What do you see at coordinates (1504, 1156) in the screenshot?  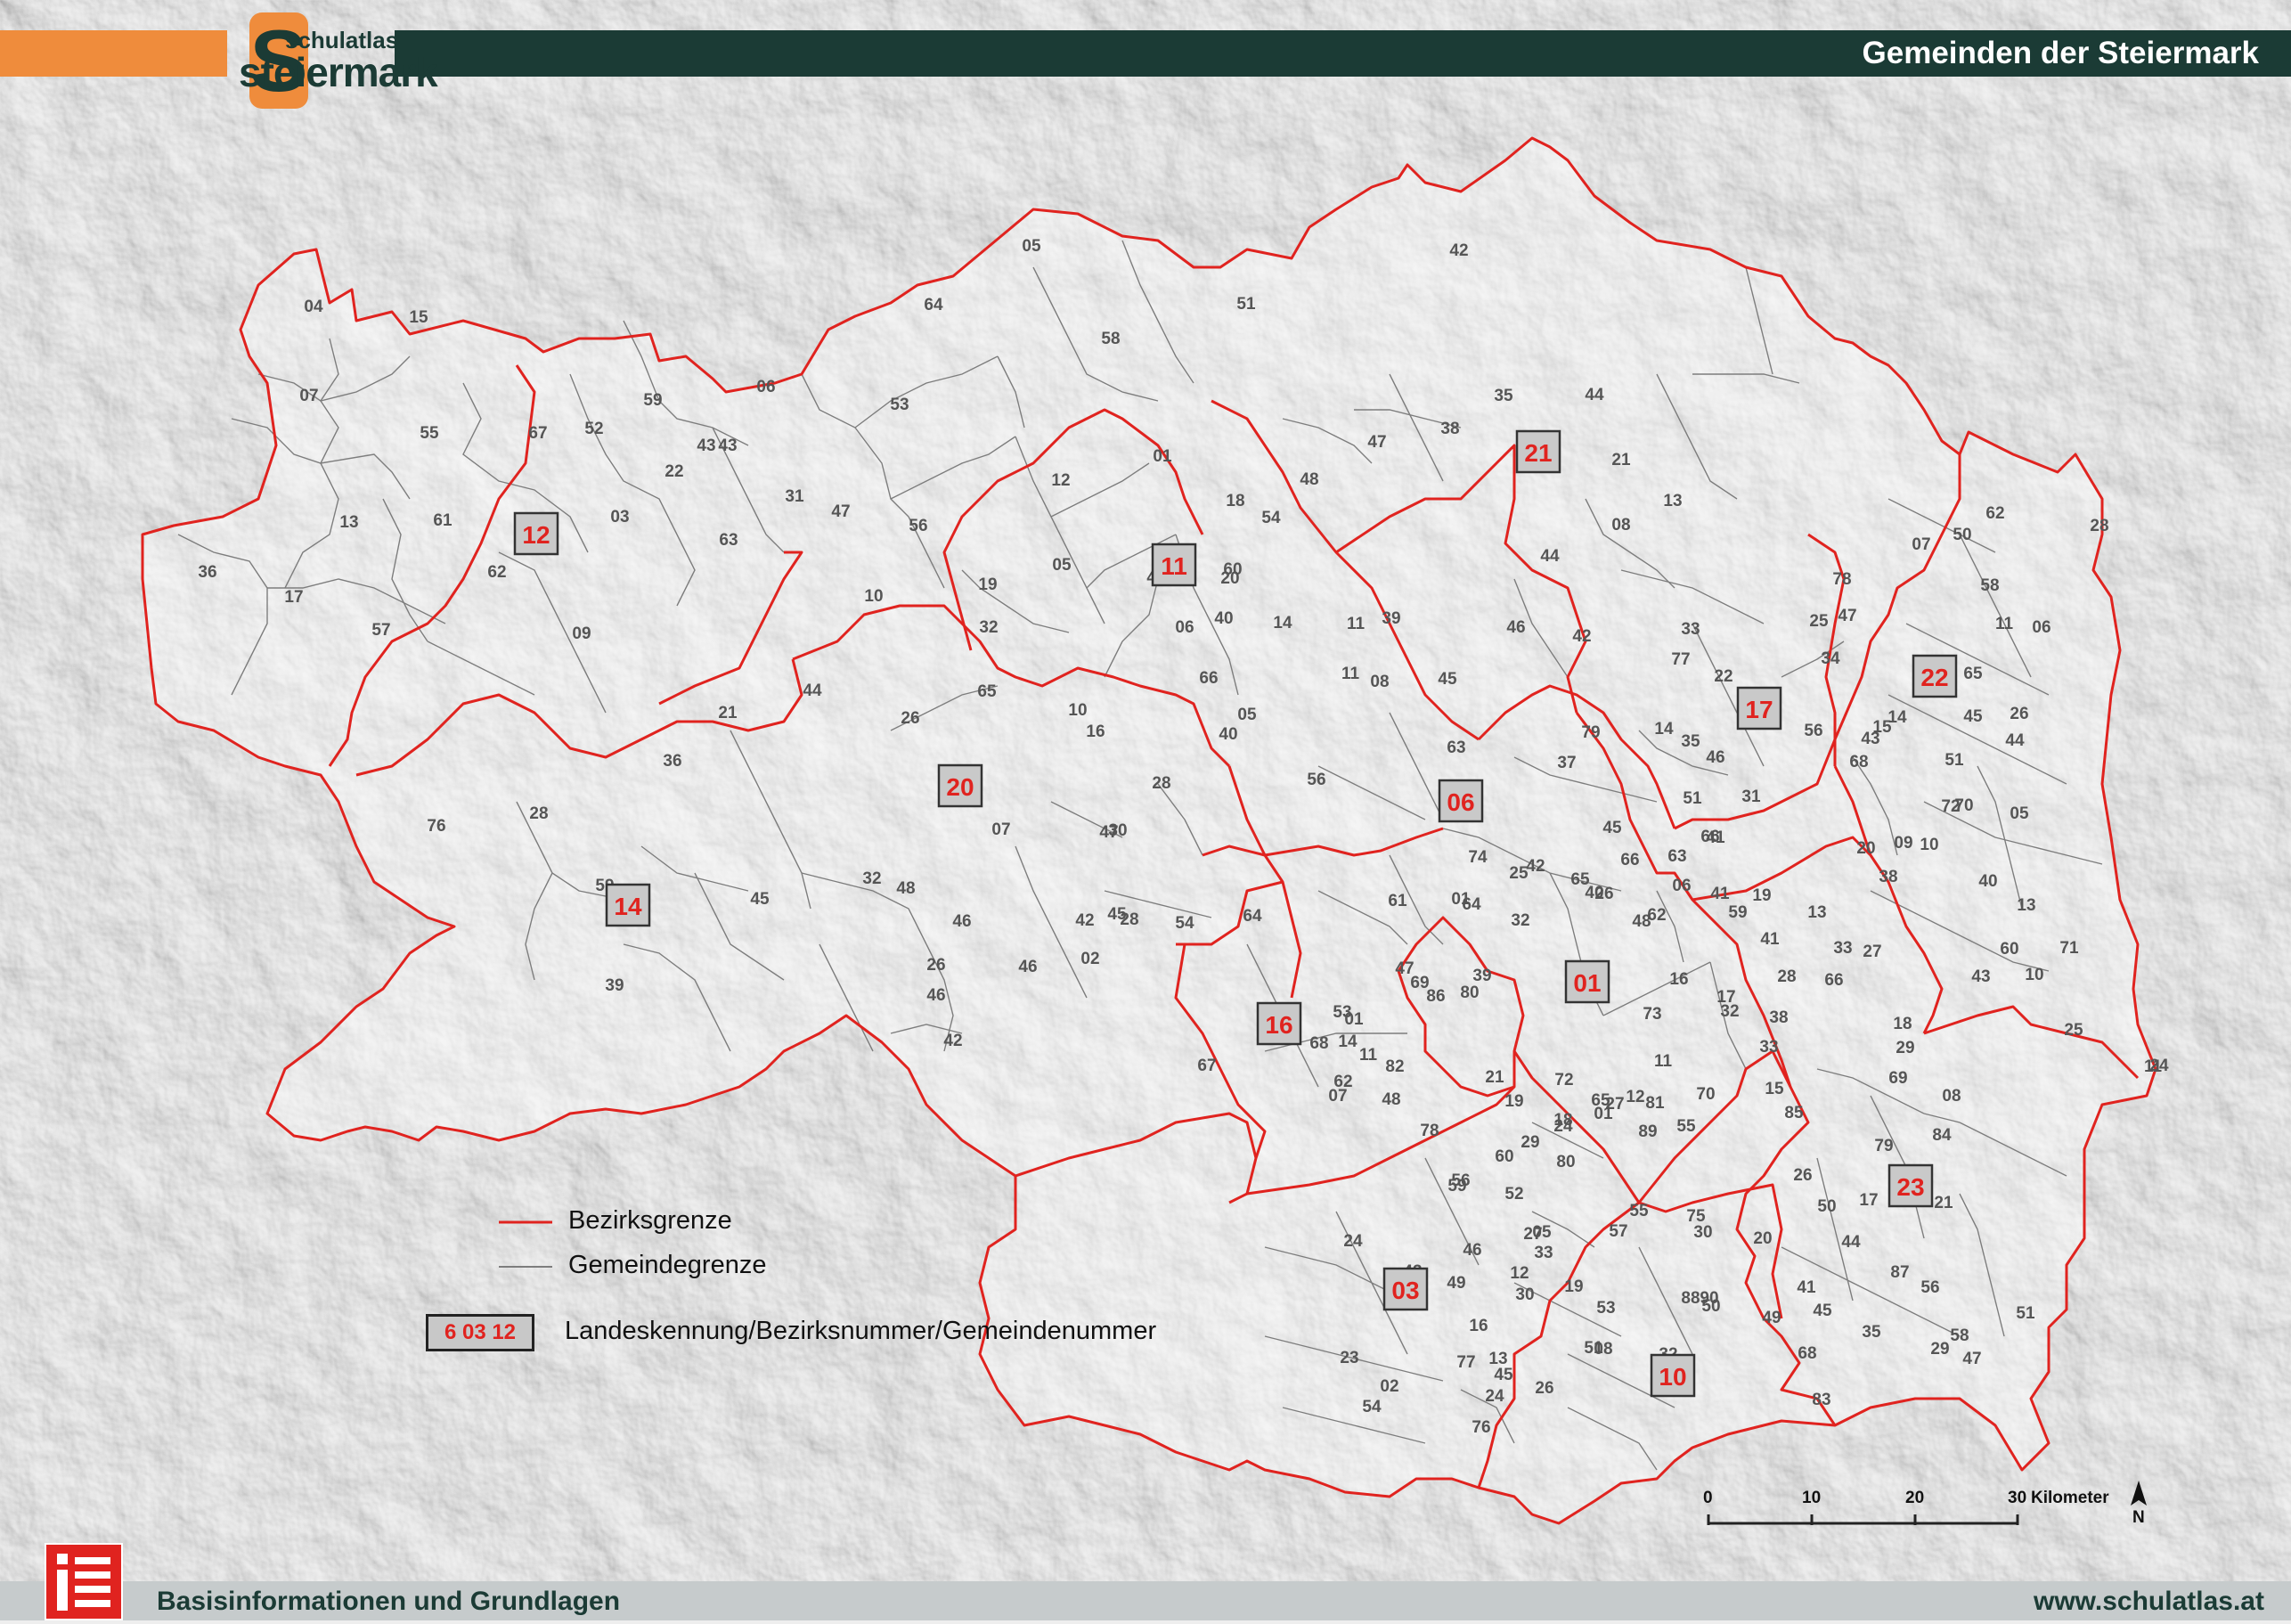 I see `municipality-label: 60` at bounding box center [1504, 1156].